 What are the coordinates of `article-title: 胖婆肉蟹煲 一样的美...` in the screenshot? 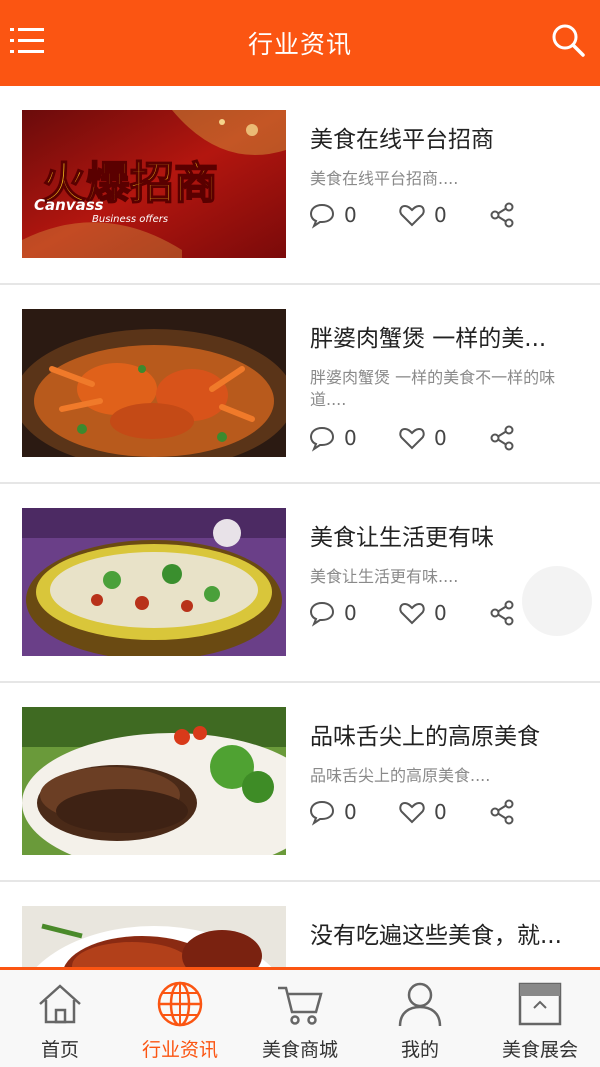 It's located at (428, 339).